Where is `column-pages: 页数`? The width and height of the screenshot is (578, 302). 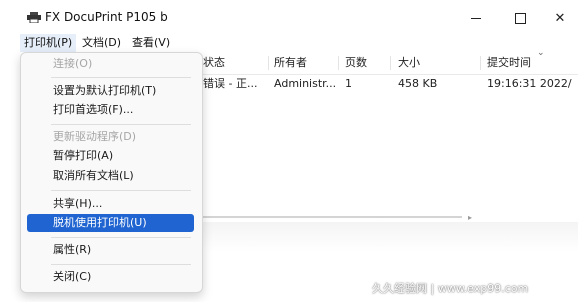
column-pages: 页数 is located at coordinates (356, 63).